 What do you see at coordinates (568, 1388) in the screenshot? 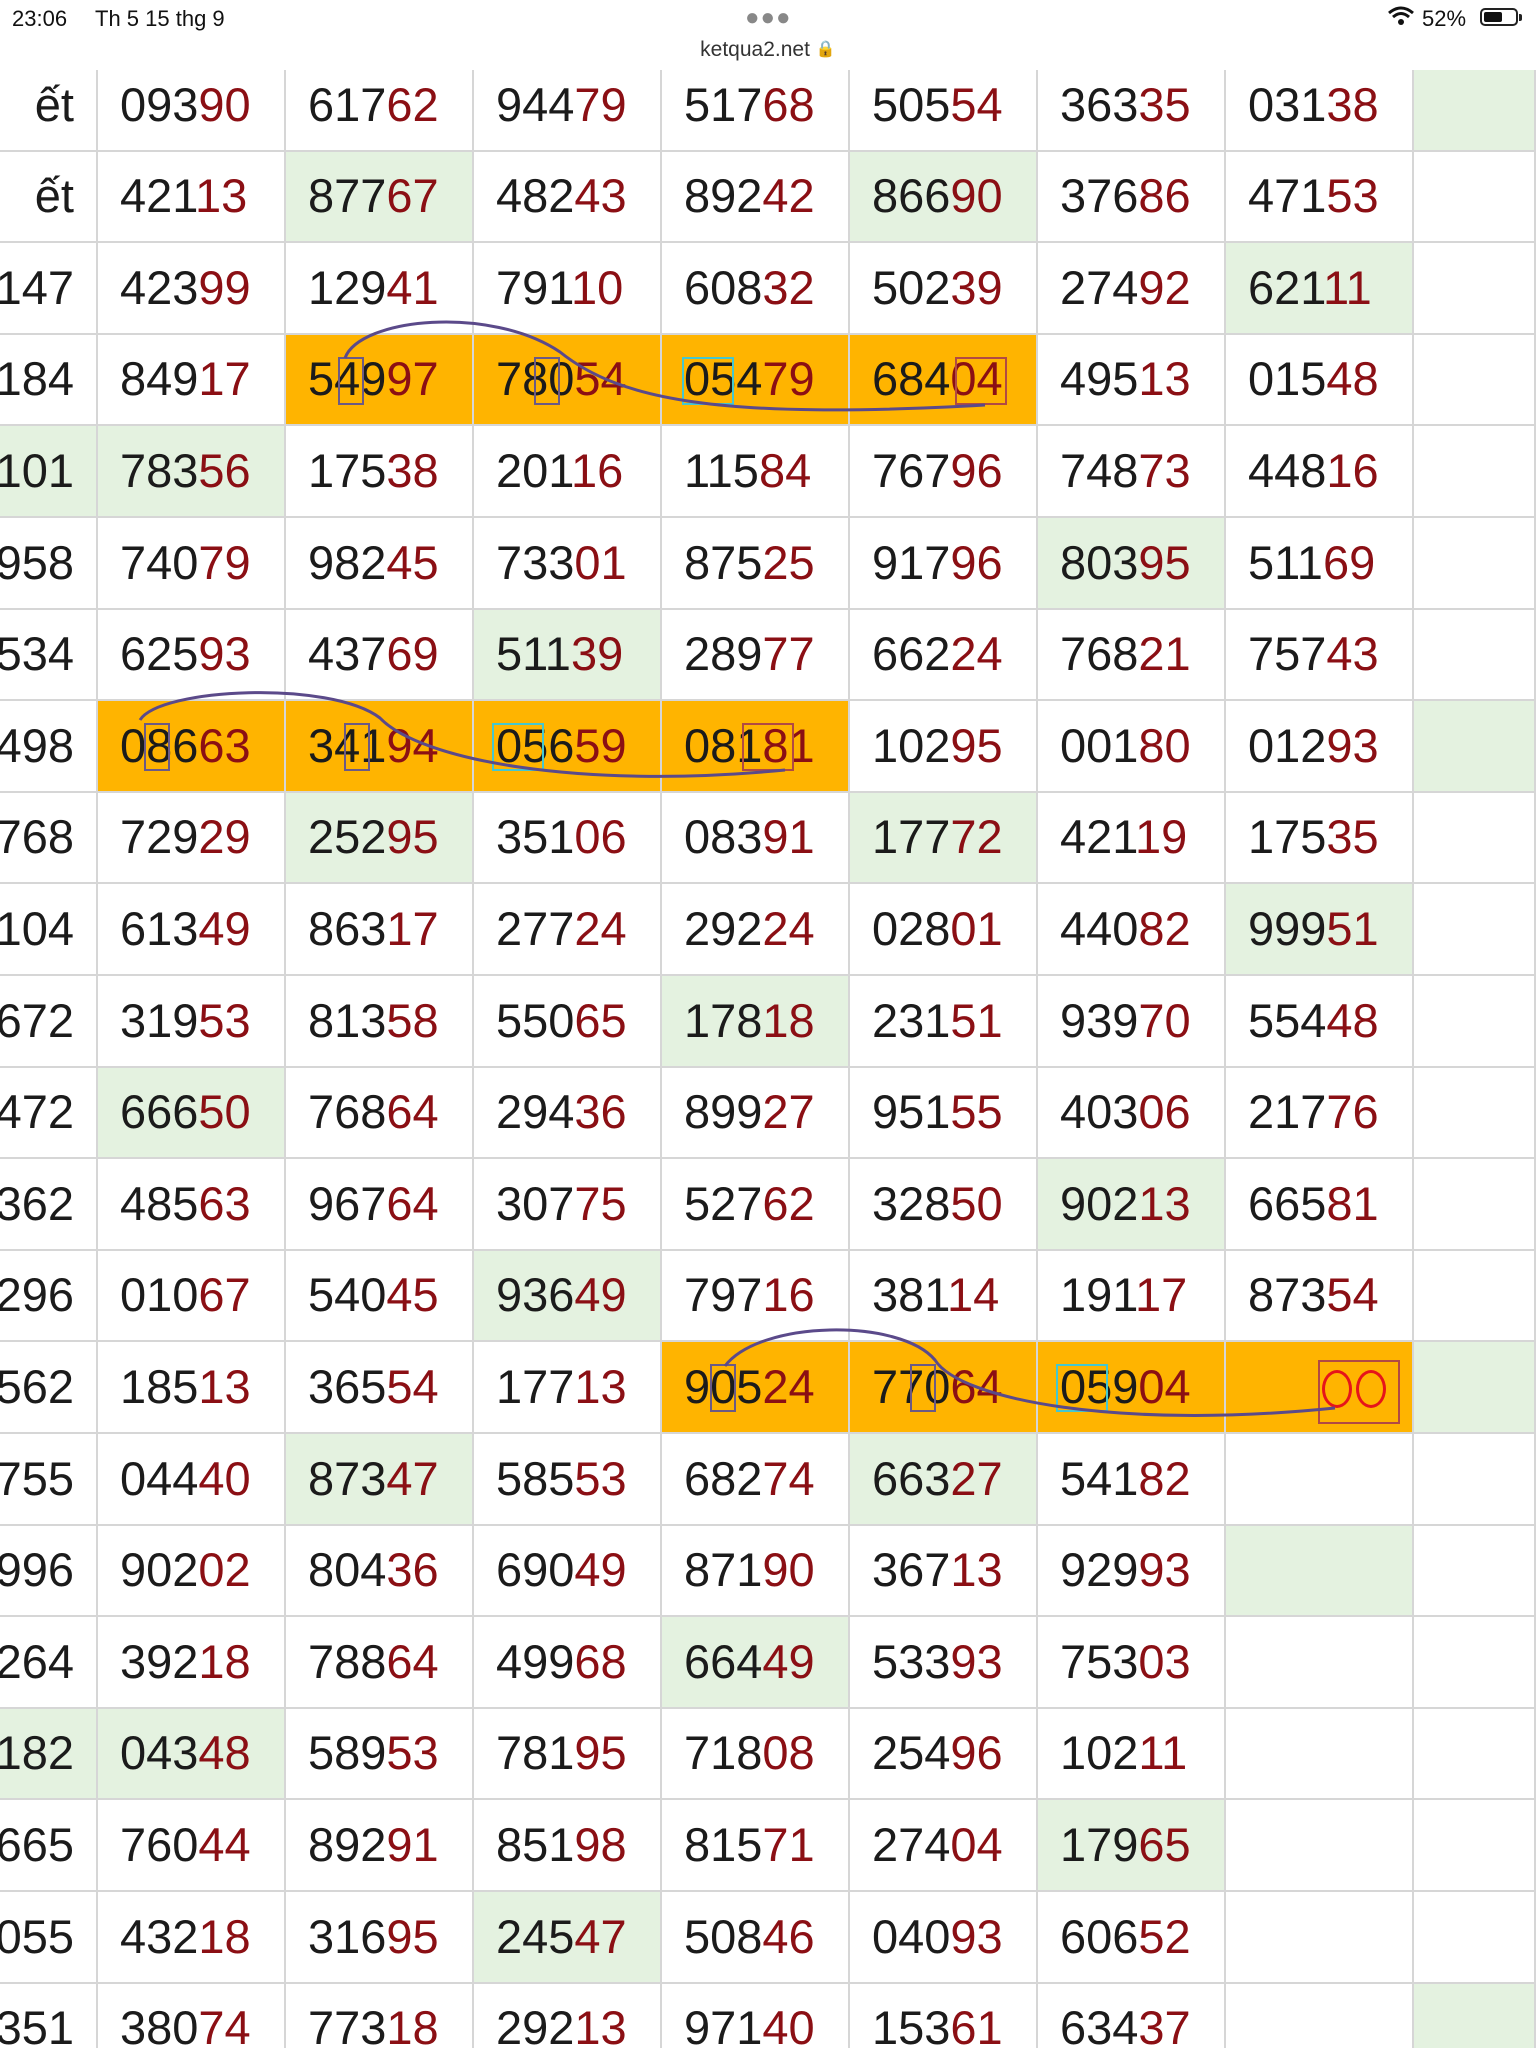
I see `result-cell: 17713` at bounding box center [568, 1388].